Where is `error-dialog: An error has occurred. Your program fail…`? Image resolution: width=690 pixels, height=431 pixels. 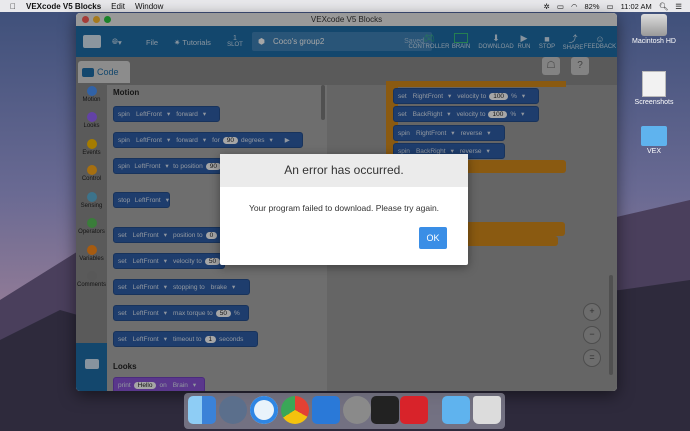
error-dialog: An error has occurred. Your program fail… is located at coordinates (344, 209).